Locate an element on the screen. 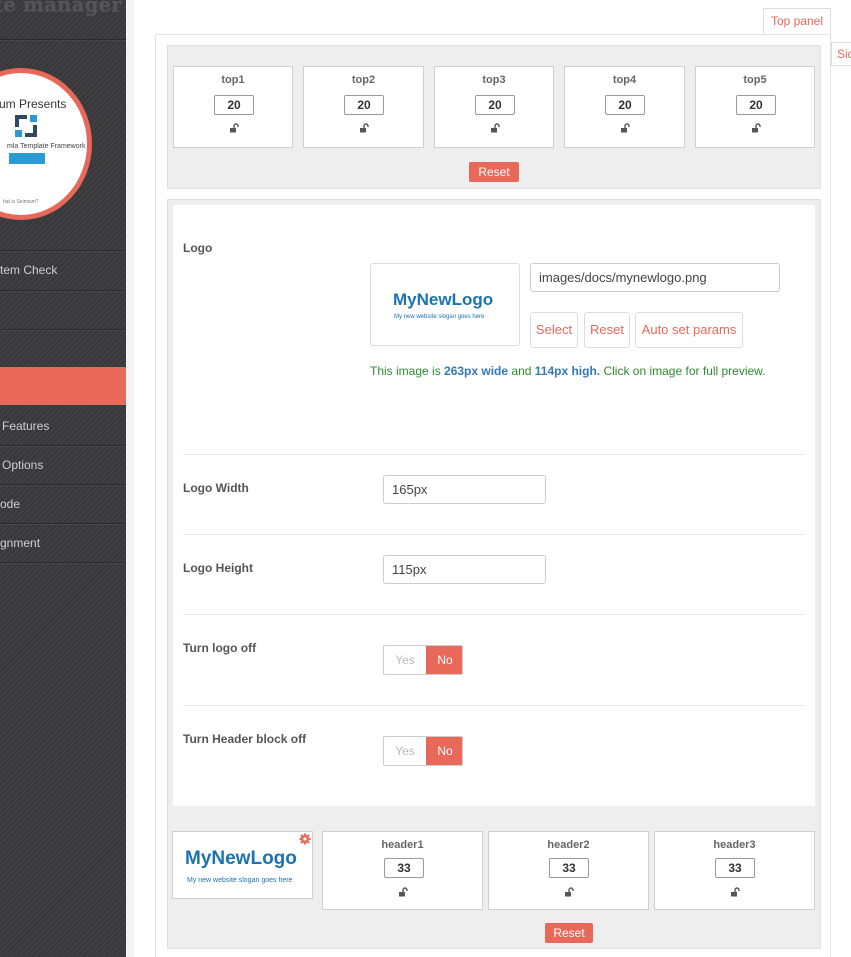 Image resolution: width=851 pixels, height=957 pixels. sidebar-item-options: Options is located at coordinates (63, 465).